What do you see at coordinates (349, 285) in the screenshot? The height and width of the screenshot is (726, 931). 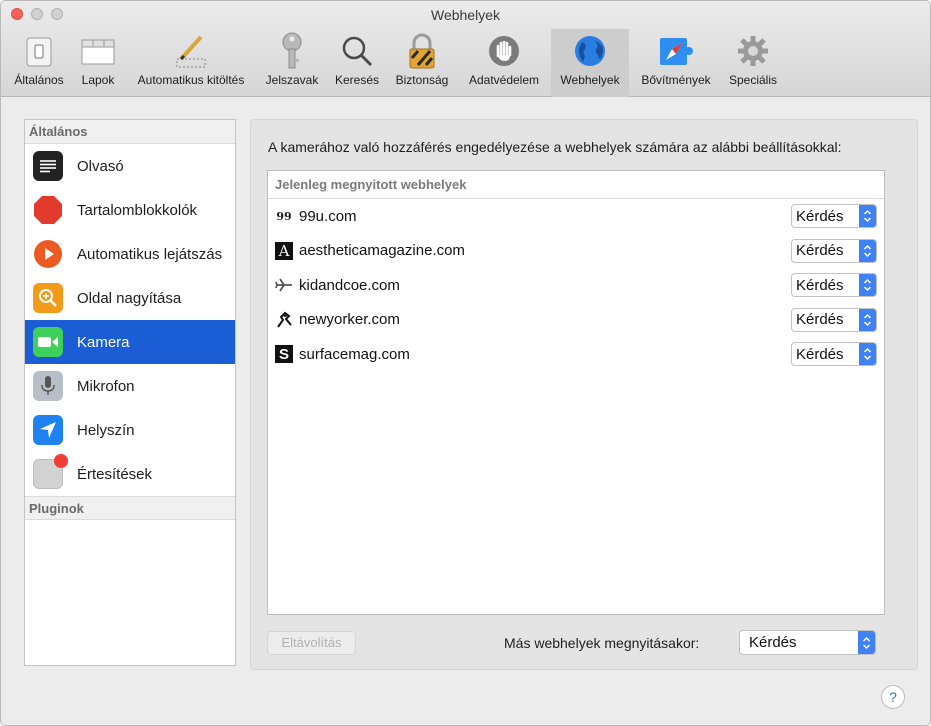 I see `site-name: kidandcoe.com` at bounding box center [349, 285].